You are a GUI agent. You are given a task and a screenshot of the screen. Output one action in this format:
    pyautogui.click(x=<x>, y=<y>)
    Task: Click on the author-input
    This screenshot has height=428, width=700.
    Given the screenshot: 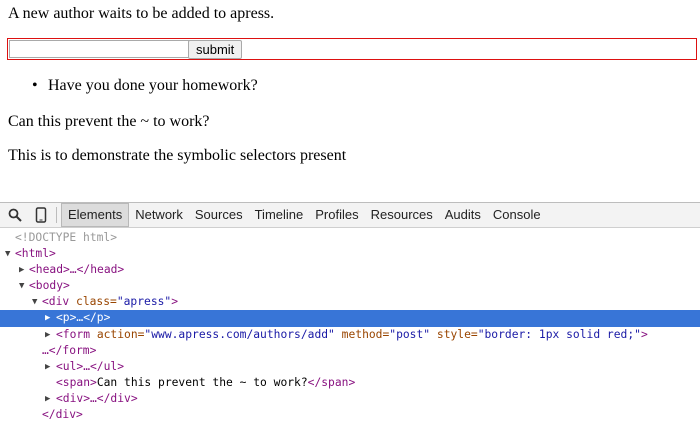 What is the action you would take?
    pyautogui.click(x=99, y=49)
    